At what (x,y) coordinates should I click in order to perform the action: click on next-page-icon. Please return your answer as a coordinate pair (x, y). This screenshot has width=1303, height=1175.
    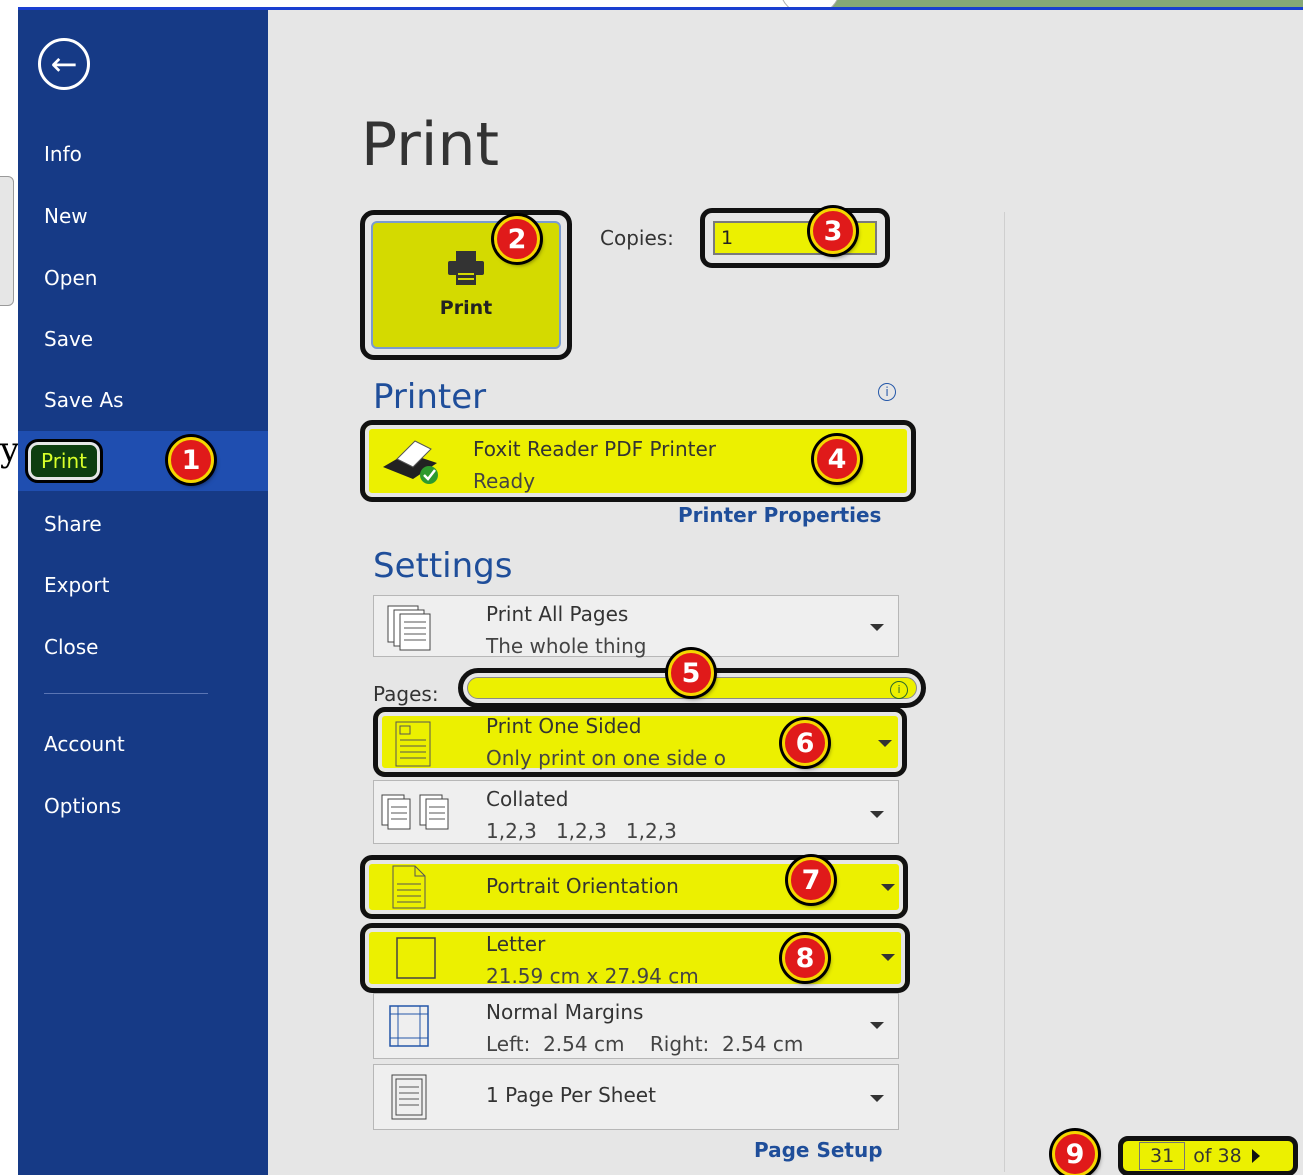
    Looking at the image, I should click on (1255, 1156).